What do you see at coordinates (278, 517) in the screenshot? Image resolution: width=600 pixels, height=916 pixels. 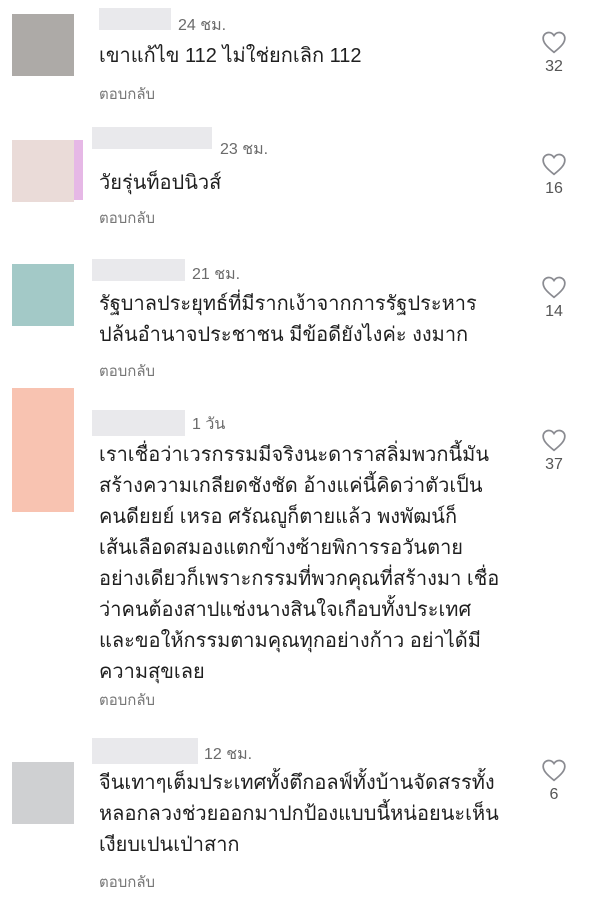 I see `comment-line: คนดียยย์ เหรอ ศรัณญูก็ตายแล้ว พงพัฒน์ก็` at bounding box center [278, 517].